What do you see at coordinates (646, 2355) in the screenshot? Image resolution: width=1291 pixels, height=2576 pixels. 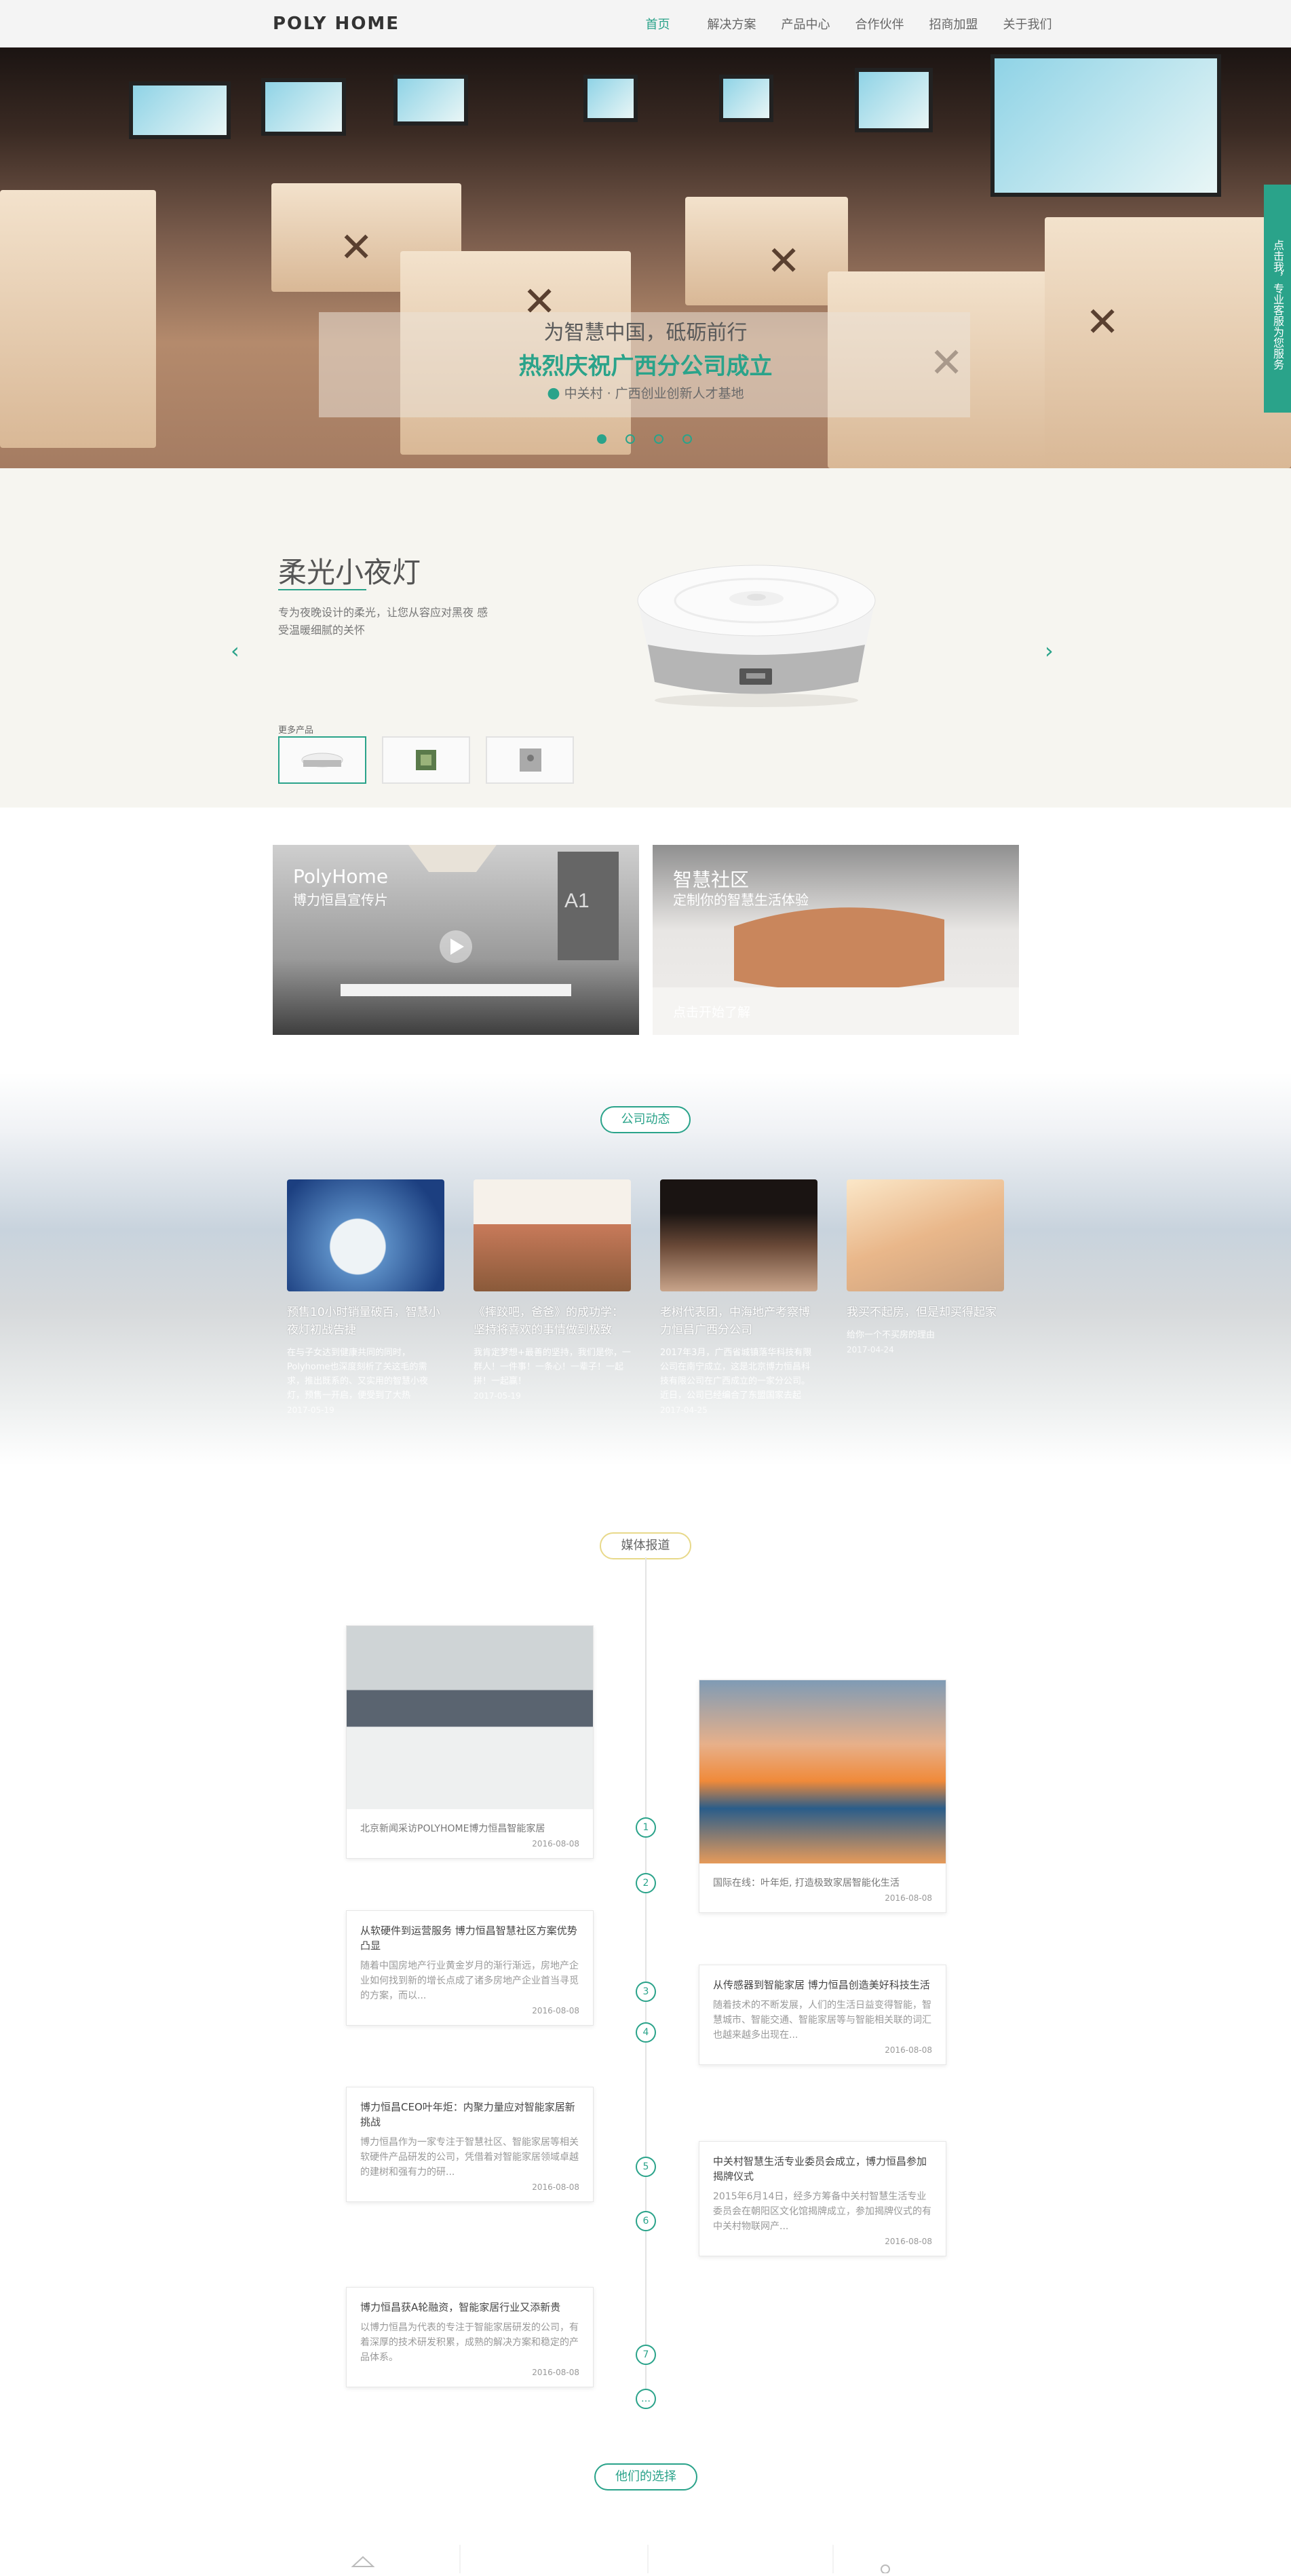 I see `timeline-node: 7` at bounding box center [646, 2355].